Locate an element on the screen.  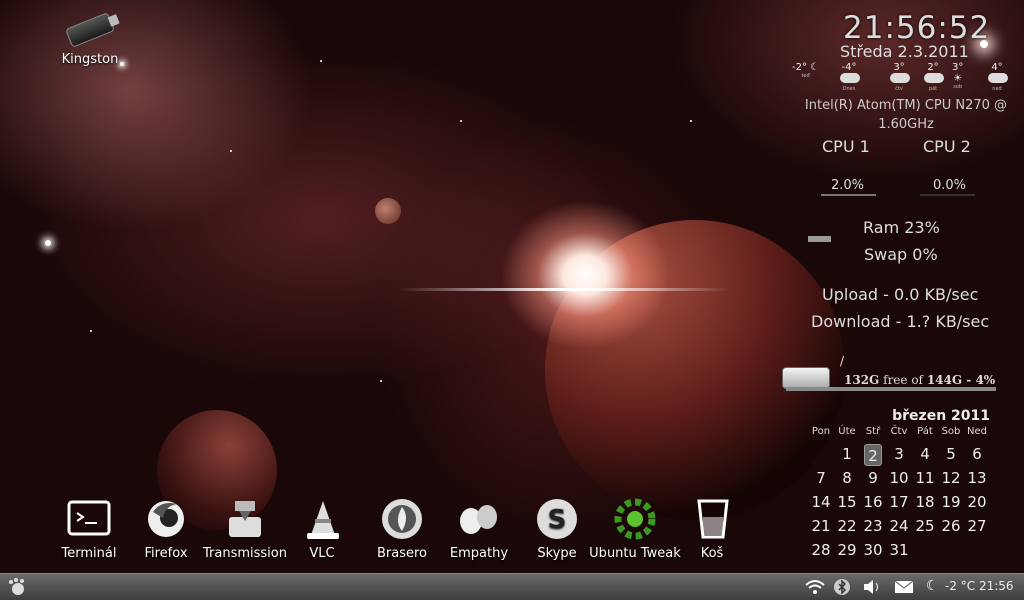
flare-line is located at coordinates (565, 289).